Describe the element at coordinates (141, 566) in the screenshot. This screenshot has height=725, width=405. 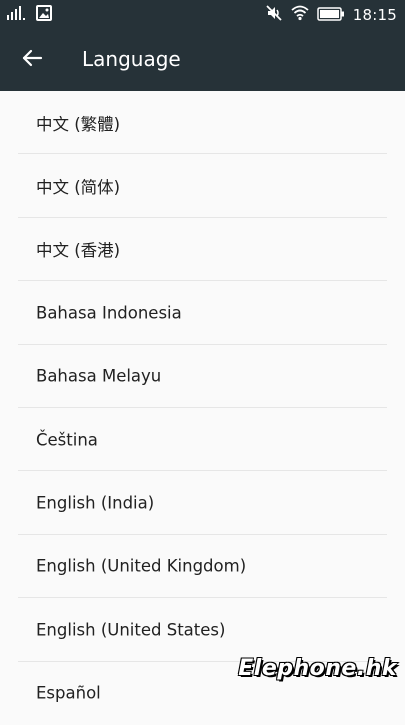
I see `language-label: English (United Kingdom)` at that location.